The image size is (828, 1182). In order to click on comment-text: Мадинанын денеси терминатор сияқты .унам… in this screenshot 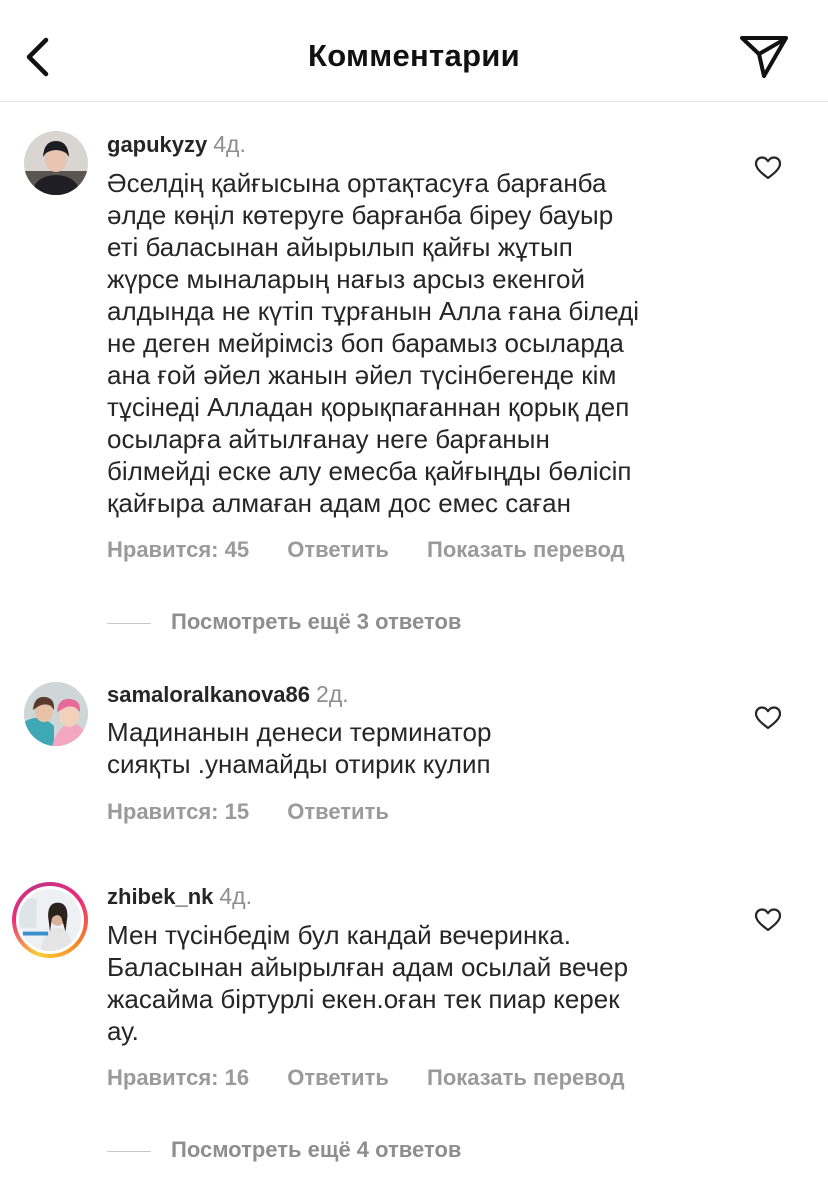, I will do `click(299, 748)`.